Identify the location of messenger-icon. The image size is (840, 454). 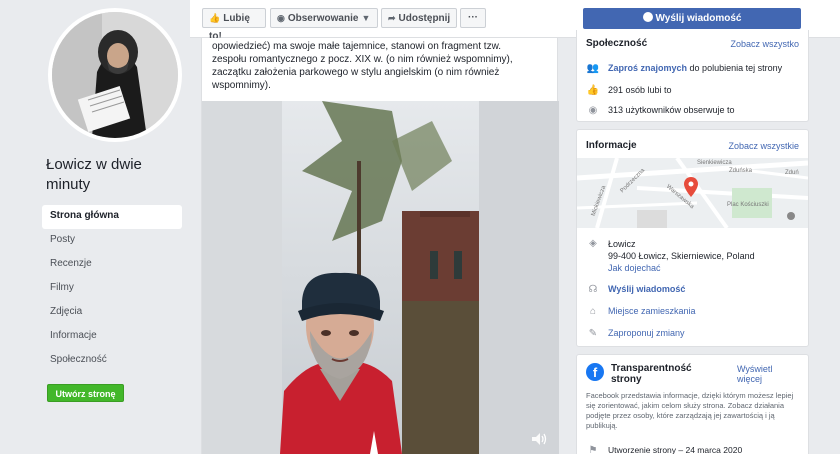
(647, 17).